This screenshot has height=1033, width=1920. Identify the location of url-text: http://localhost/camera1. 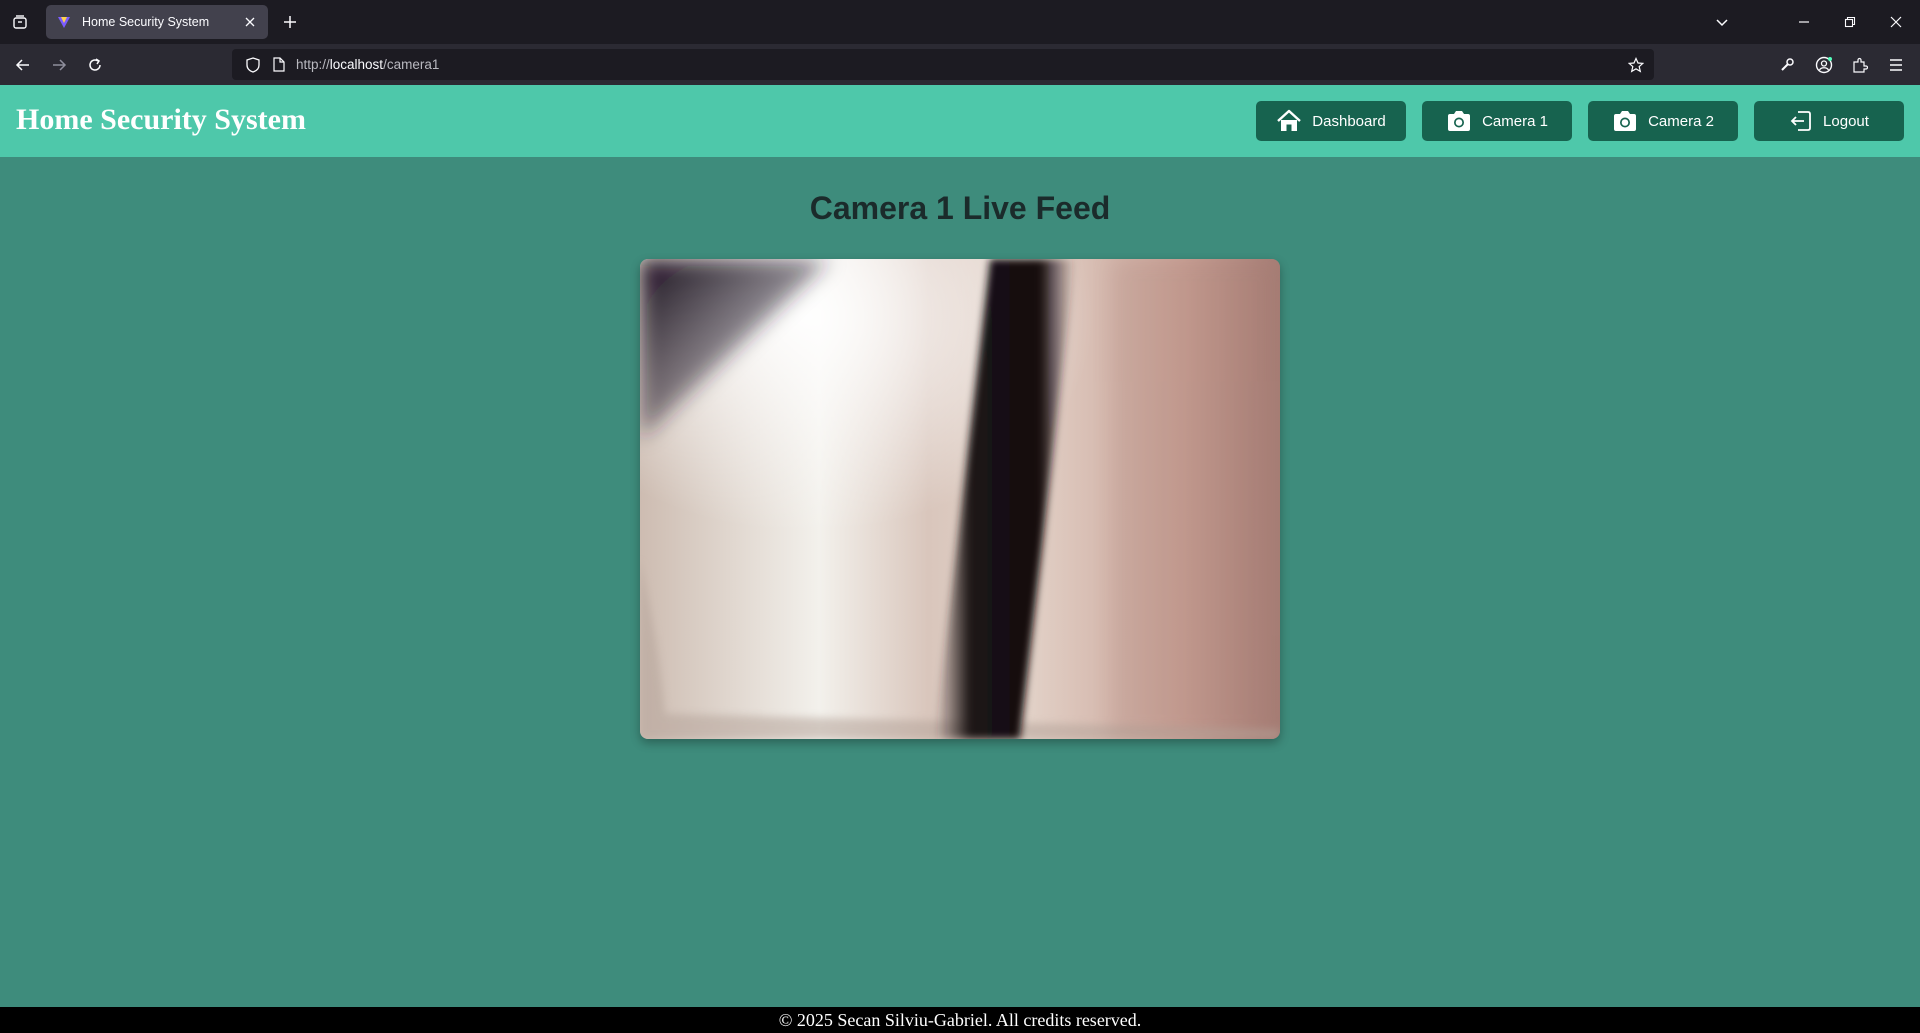
(367, 64).